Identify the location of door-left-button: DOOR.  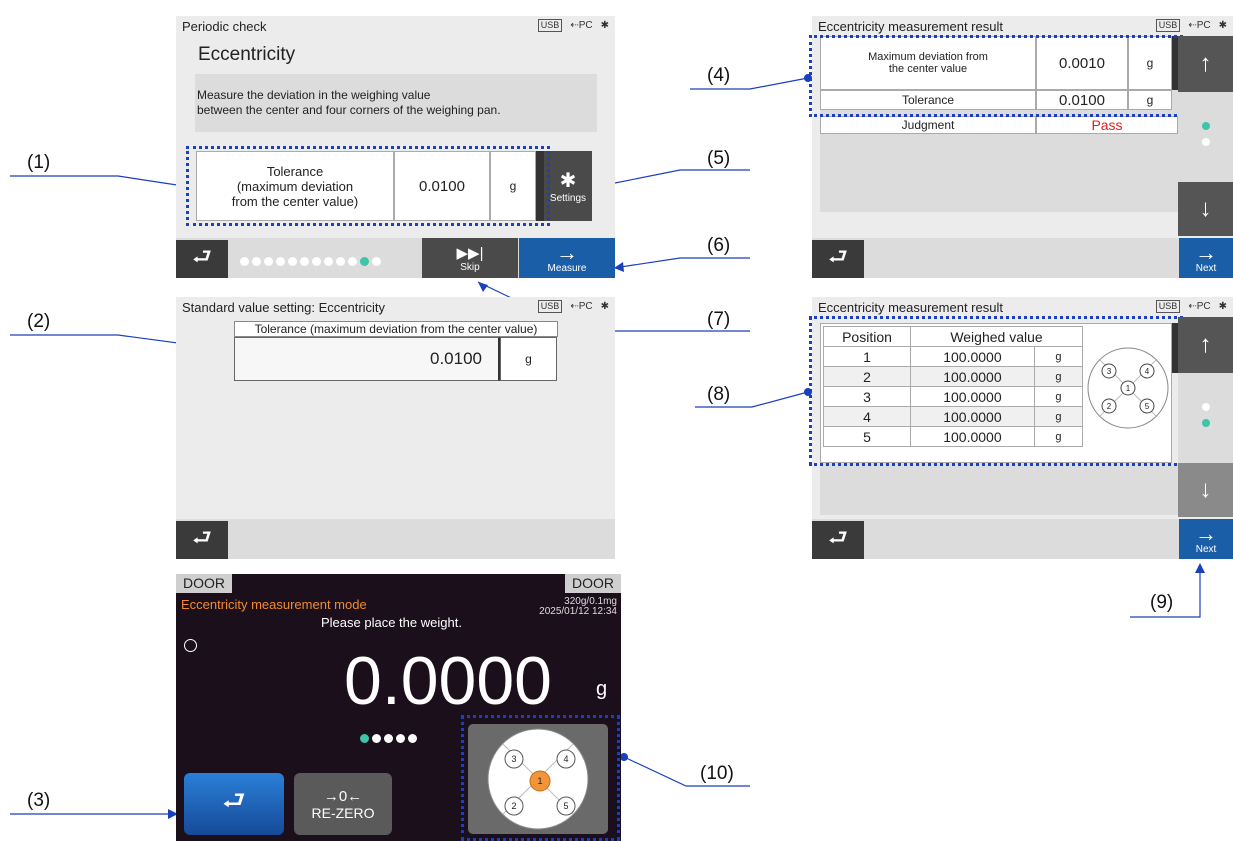
(204, 583).